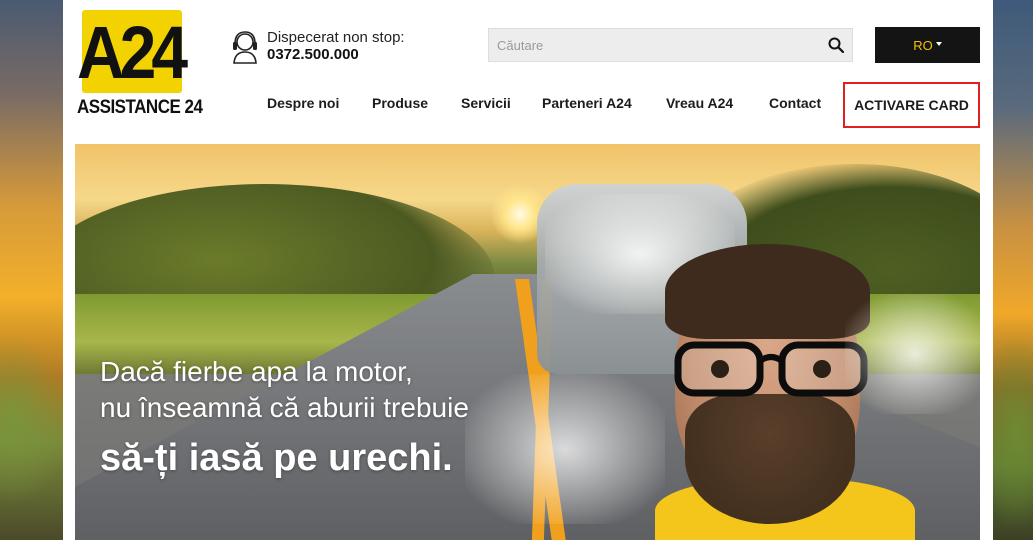  What do you see at coordinates (486, 103) in the screenshot?
I see `nav-item-servicii: Servicii` at bounding box center [486, 103].